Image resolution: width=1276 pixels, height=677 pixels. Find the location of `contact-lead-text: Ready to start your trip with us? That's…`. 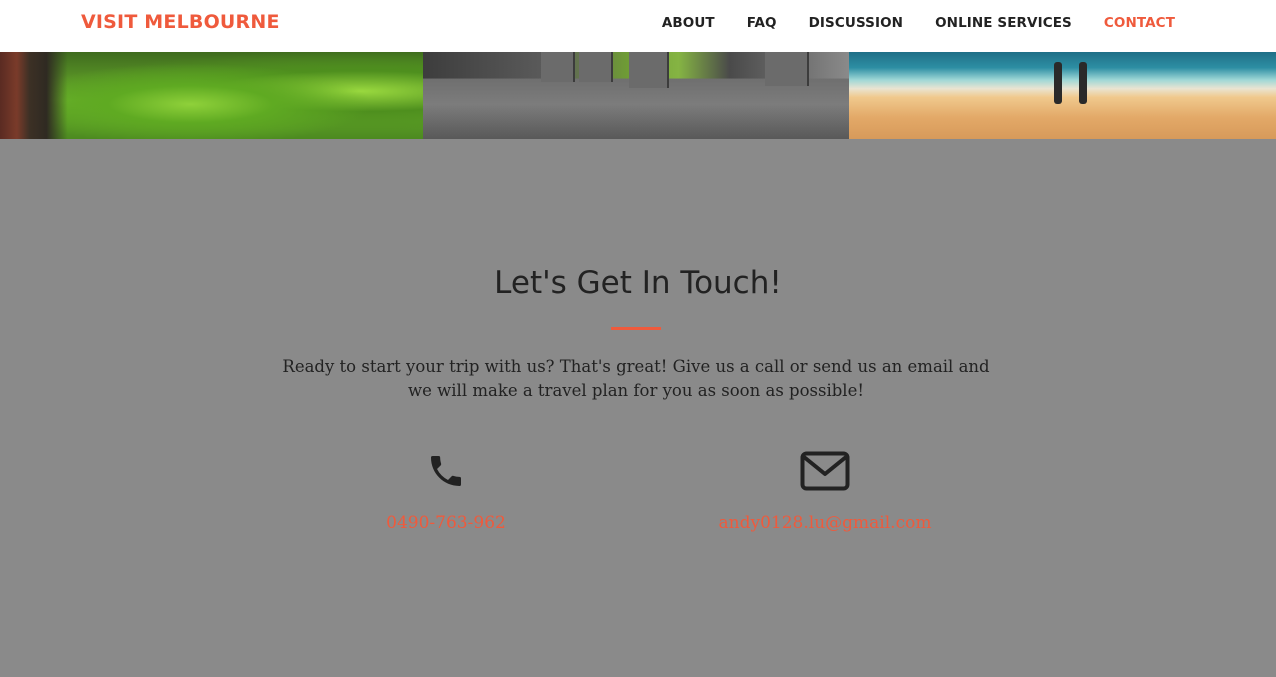

contact-lead-text: Ready to start your trip with us? That's… is located at coordinates (636, 378).